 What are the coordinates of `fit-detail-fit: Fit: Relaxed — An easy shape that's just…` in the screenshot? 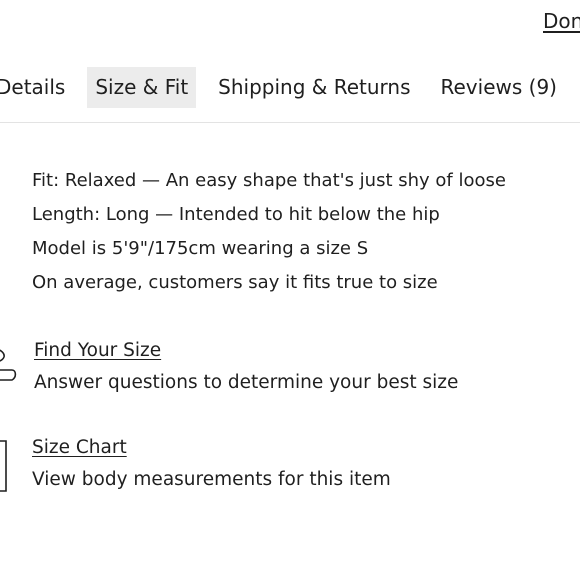 It's located at (269, 180).